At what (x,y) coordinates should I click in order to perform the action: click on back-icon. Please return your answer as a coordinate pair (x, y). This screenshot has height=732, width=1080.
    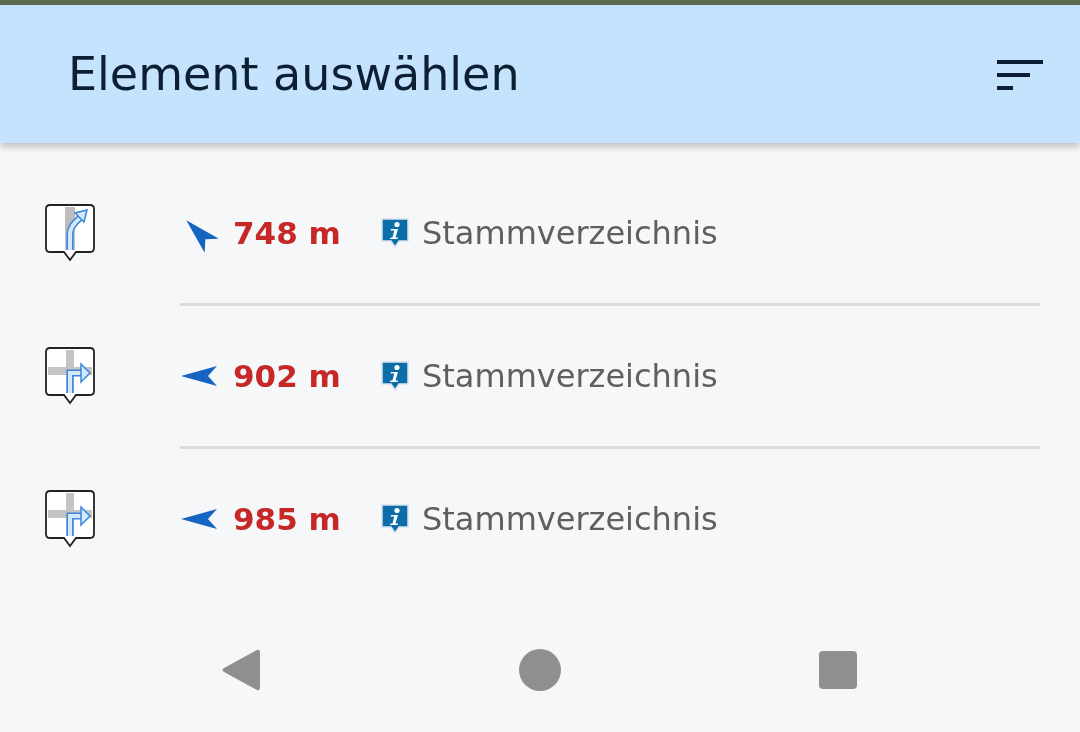
    Looking at the image, I should click on (241, 670).